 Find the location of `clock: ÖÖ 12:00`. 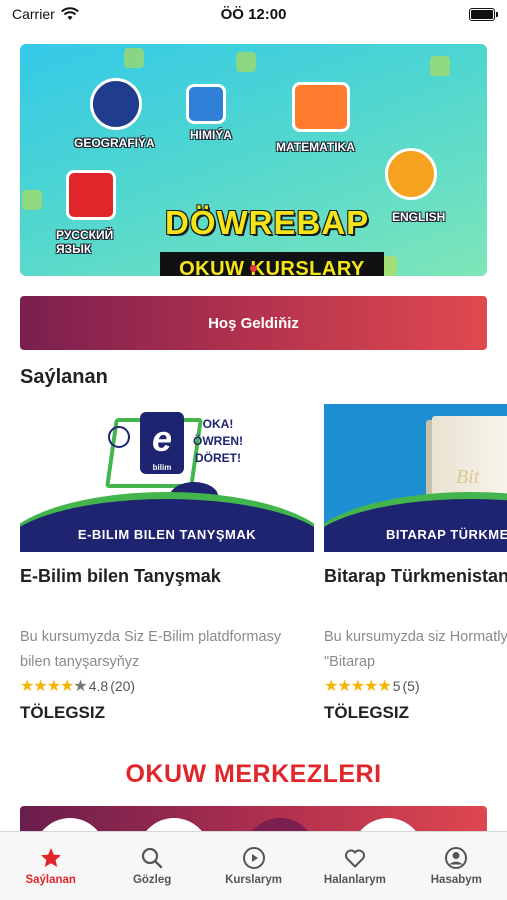

clock: ÖÖ 12:00 is located at coordinates (253, 14).